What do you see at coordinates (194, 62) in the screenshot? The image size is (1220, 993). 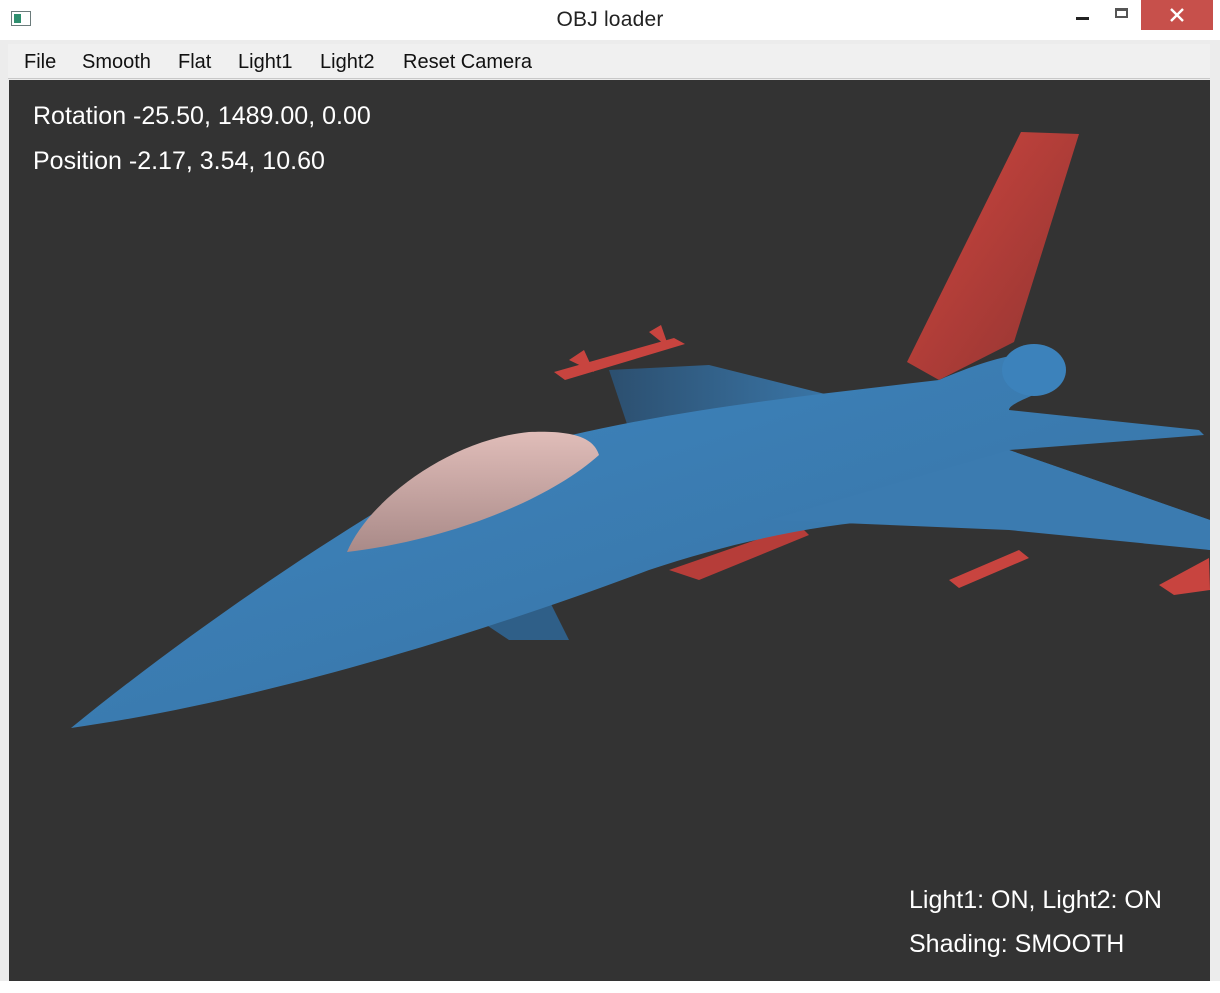 I see `menu-flat: Flat` at bounding box center [194, 62].